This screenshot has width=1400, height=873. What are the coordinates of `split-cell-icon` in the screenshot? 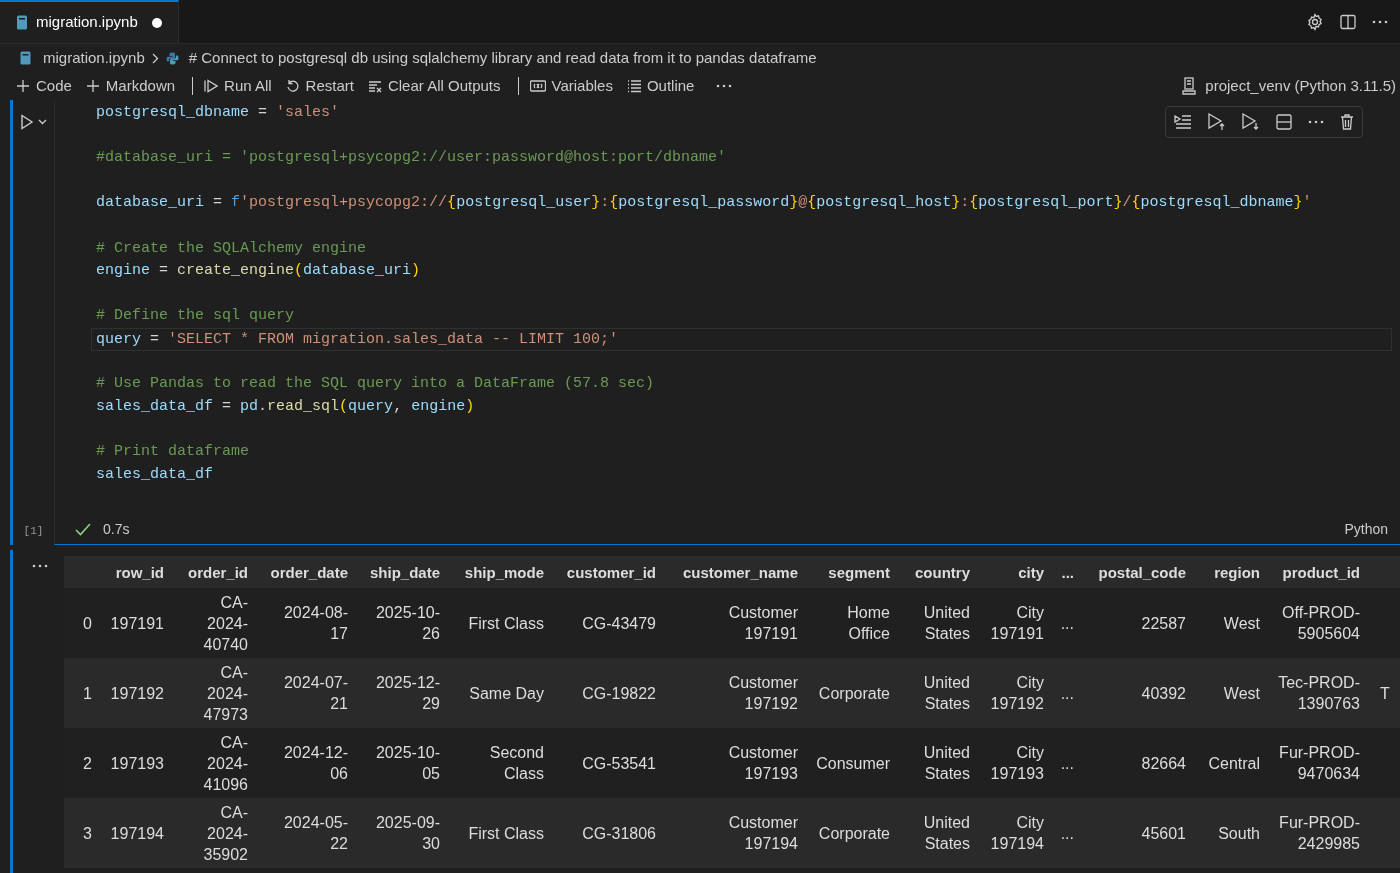 It's located at (1284, 122).